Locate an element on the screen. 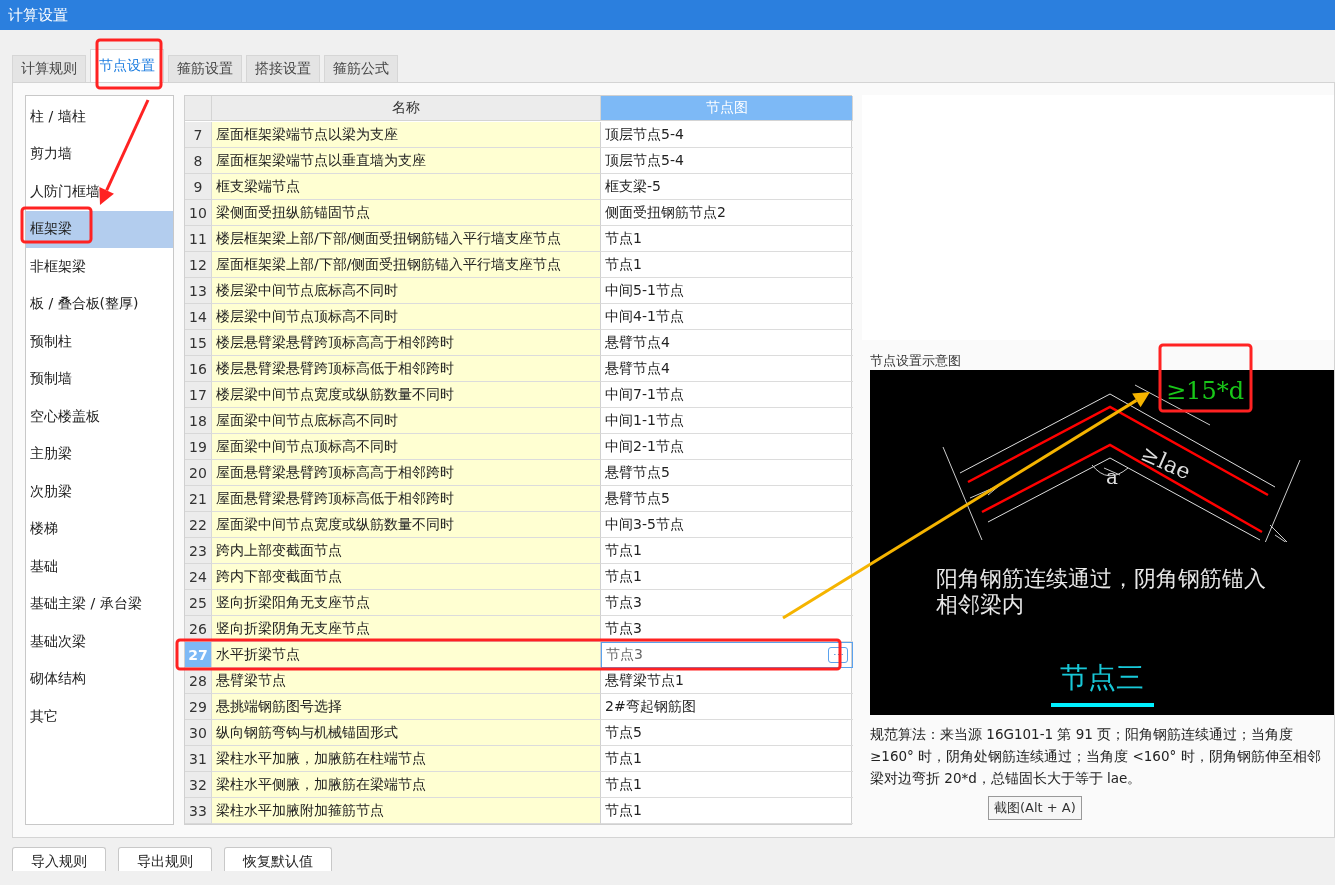  table-cell: 屋面框架梁上部/下部/侧面受扭钢筋锚入平行墙支座节点 is located at coordinates (406, 265).